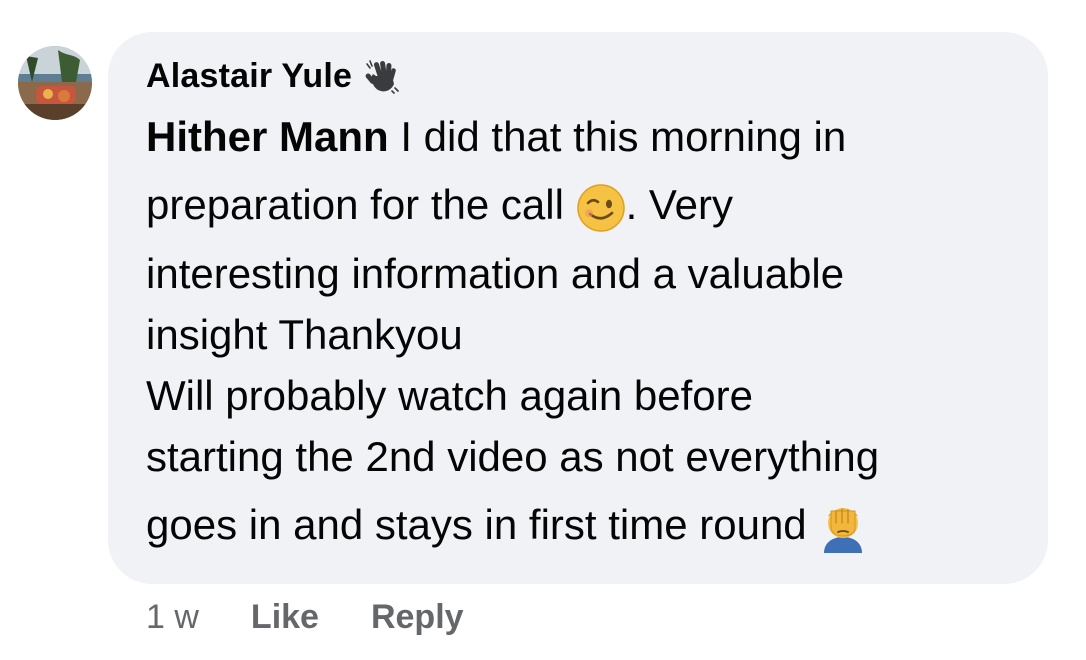 The image size is (1086, 660). Describe the element at coordinates (382, 76) in the screenshot. I see `waving-hand-icon` at that location.